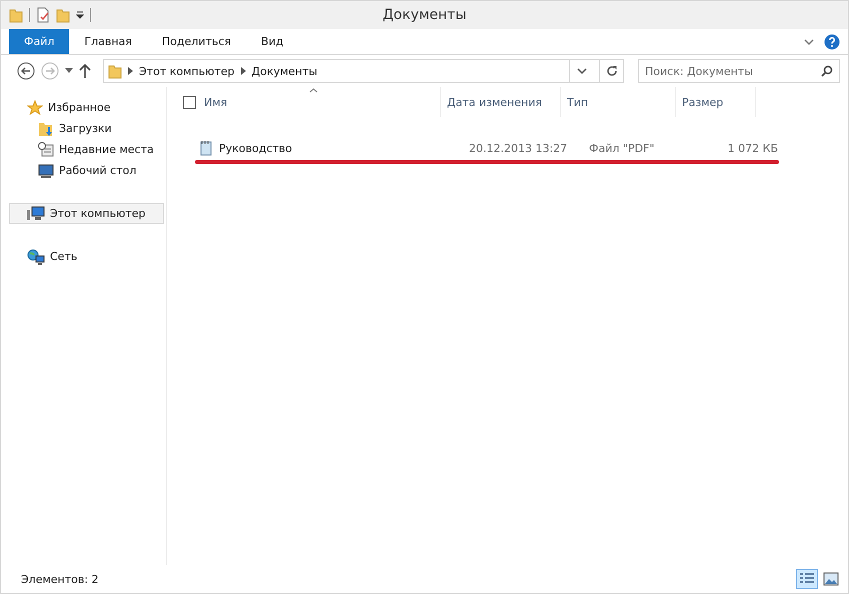  Describe the element at coordinates (363, 71) in the screenshot. I see `address-bar: Этот компьютер Документы` at that location.